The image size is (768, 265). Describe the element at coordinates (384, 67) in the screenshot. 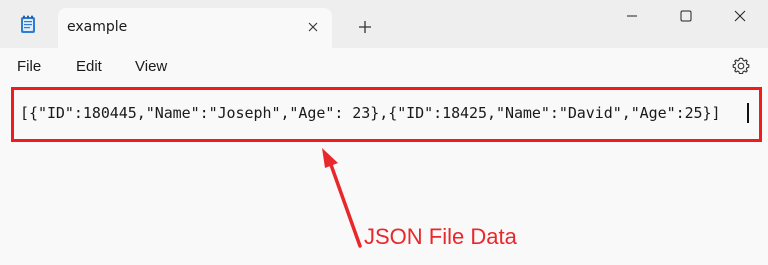

I see `menu-bar: File Edit View` at that location.